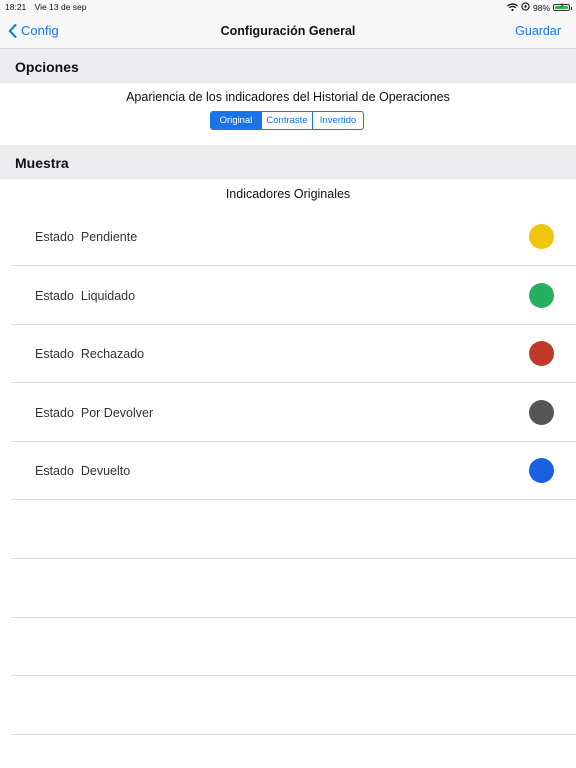 This screenshot has height=768, width=576. I want to click on location-icon, so click(525, 7).